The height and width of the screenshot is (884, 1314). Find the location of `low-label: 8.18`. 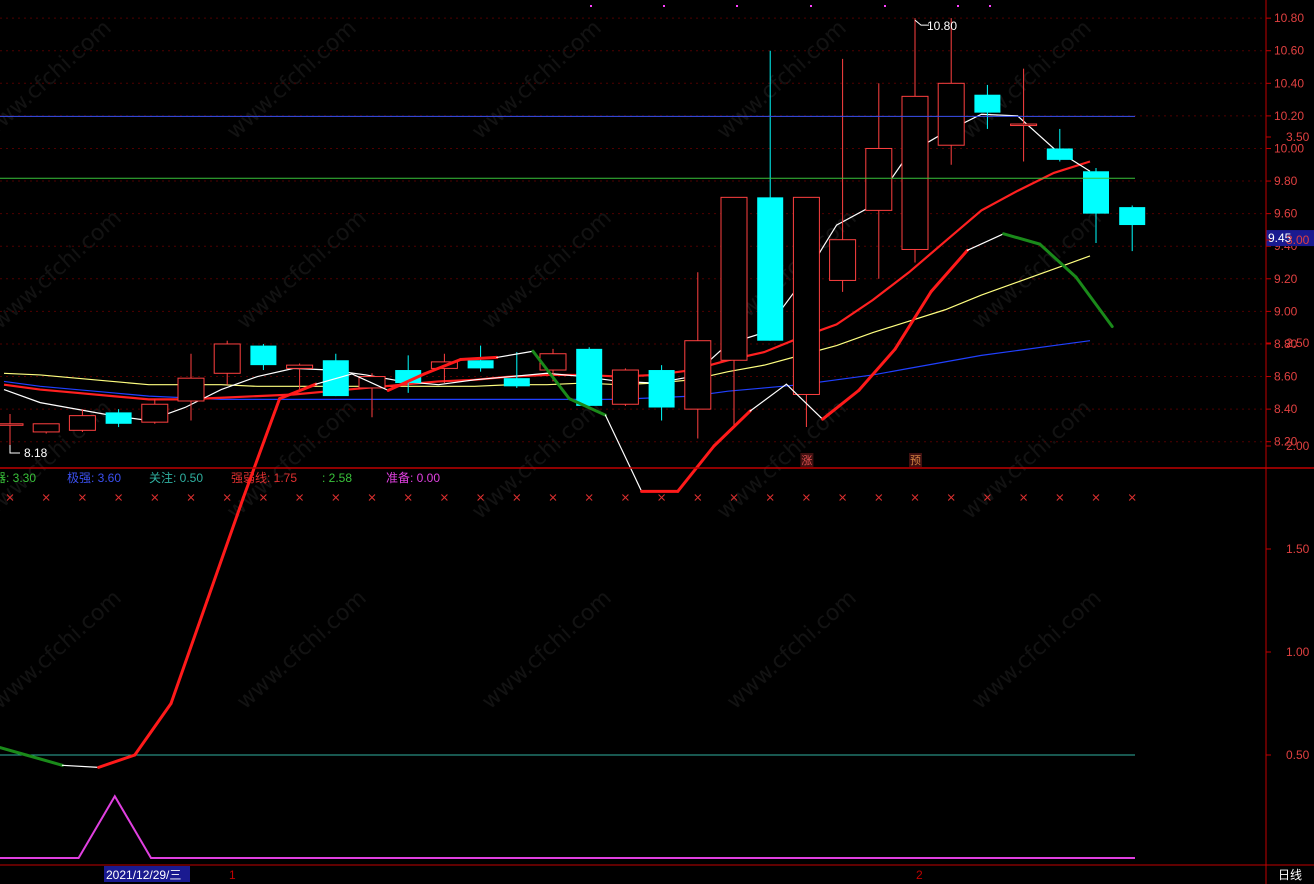

low-label: 8.18 is located at coordinates (36, 453).